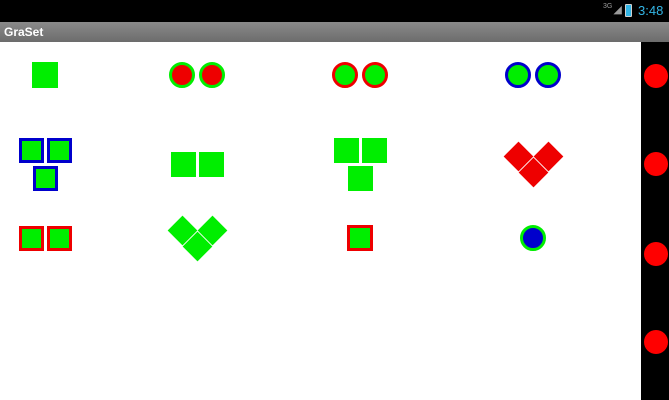  Describe the element at coordinates (628, 10) in the screenshot. I see `battery-icon` at that location.